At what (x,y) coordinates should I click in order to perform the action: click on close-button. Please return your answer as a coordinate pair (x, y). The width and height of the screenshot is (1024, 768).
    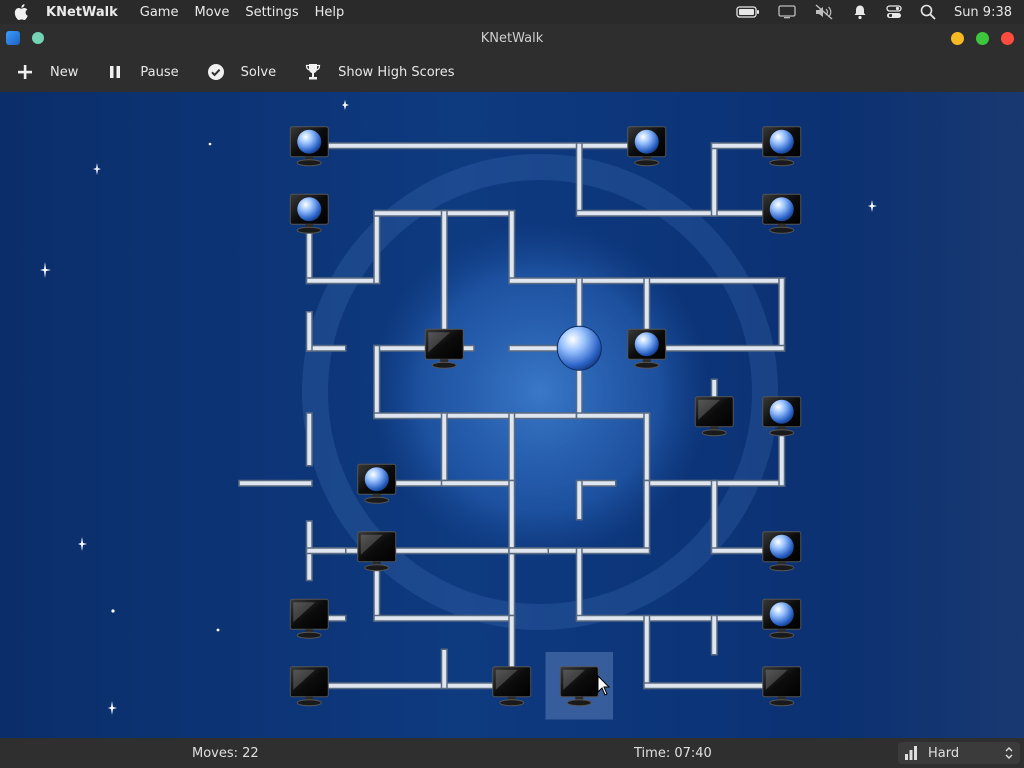
    Looking at the image, I should click on (1007, 38).